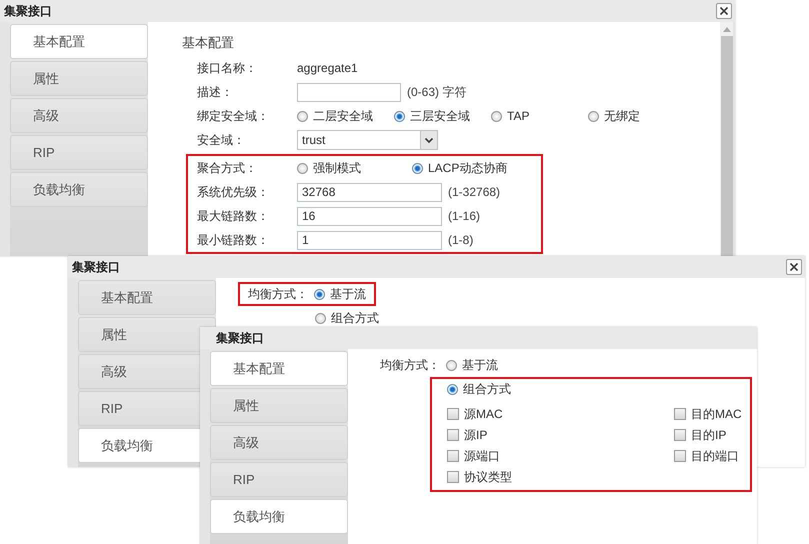  Describe the element at coordinates (464, 216) in the screenshot. I see `range-hint: (1-16)` at that location.